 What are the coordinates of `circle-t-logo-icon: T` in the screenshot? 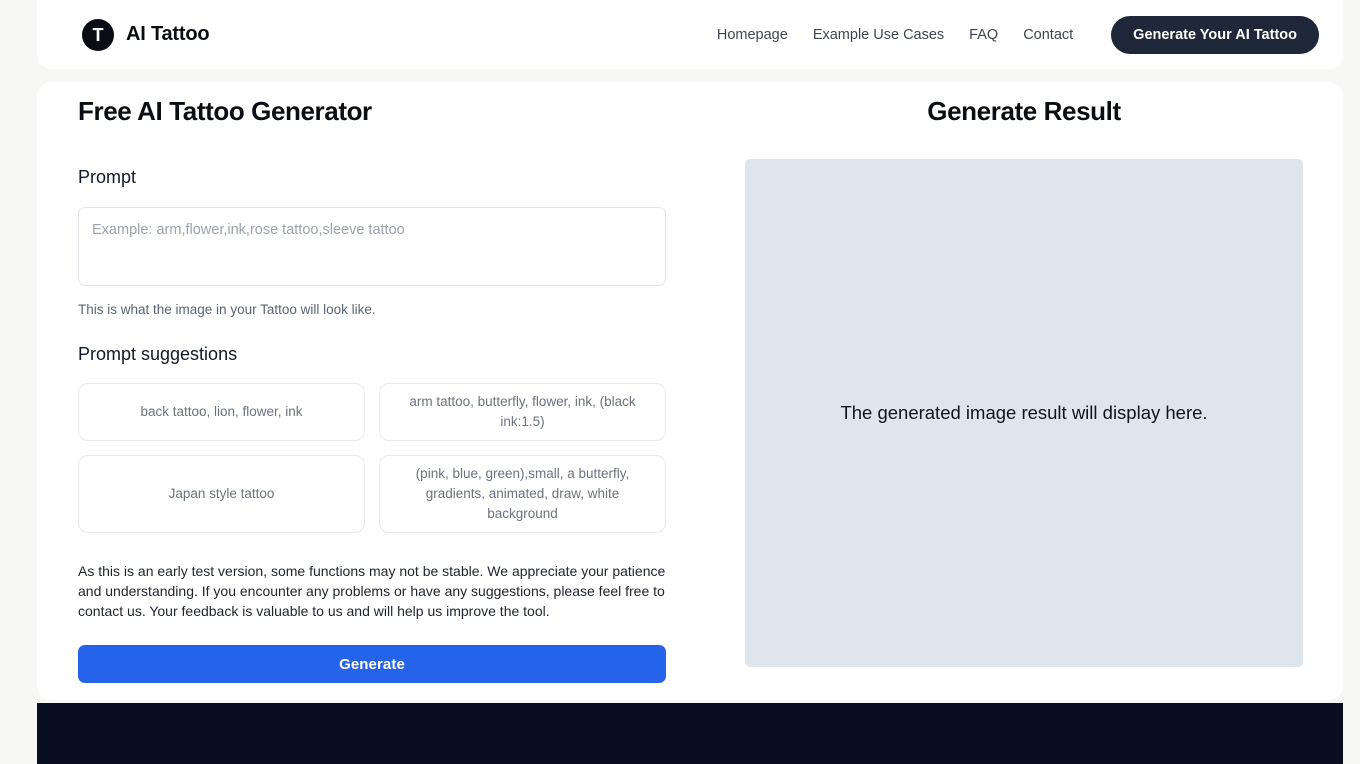 It's located at (98, 34).